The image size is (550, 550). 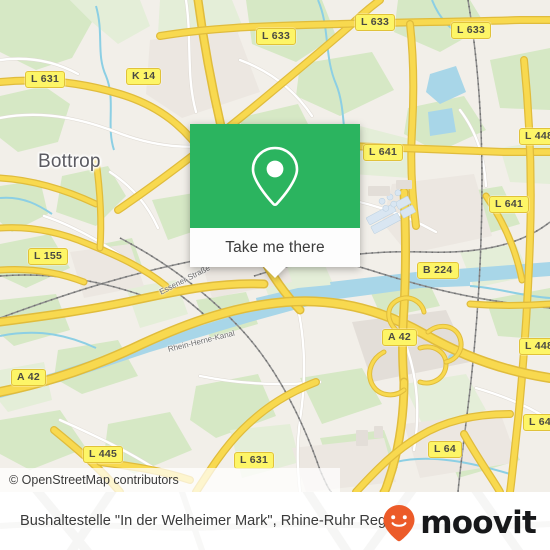 I want to click on road-shield-a42-a: A 42, so click(x=399, y=337).